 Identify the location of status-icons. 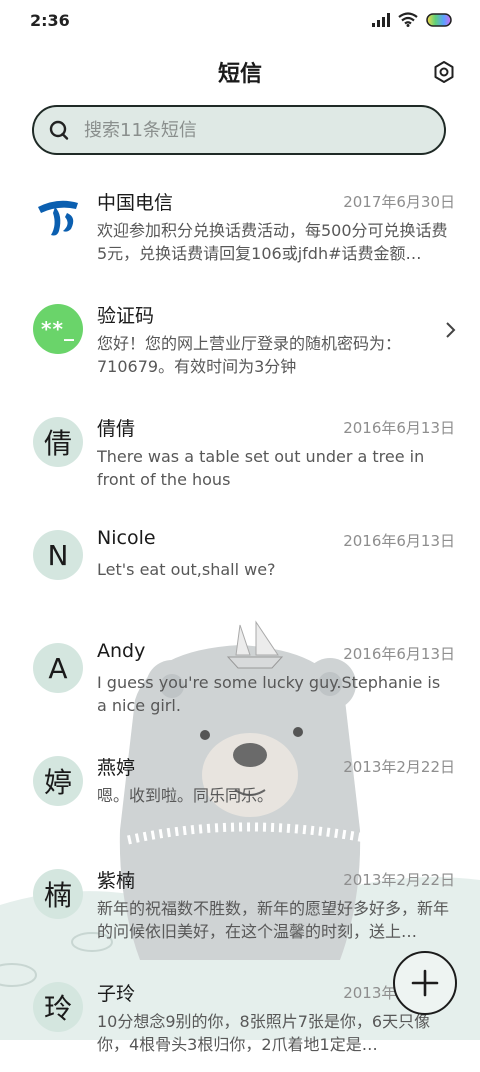
(413, 19).